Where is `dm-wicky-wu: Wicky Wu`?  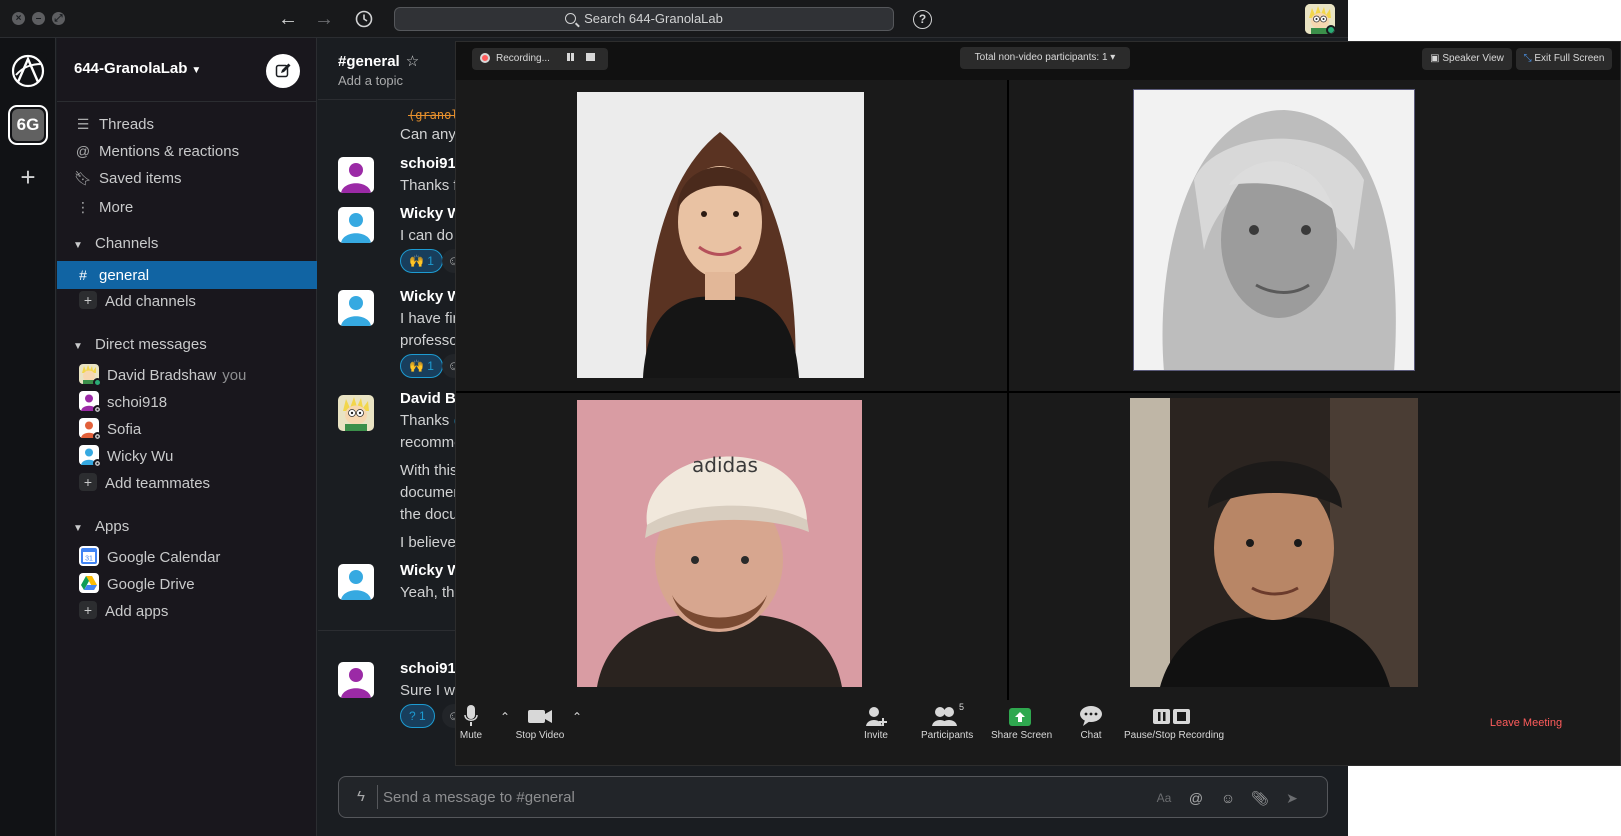
dm-wicky-wu: Wicky Wu is located at coordinates (187, 457).